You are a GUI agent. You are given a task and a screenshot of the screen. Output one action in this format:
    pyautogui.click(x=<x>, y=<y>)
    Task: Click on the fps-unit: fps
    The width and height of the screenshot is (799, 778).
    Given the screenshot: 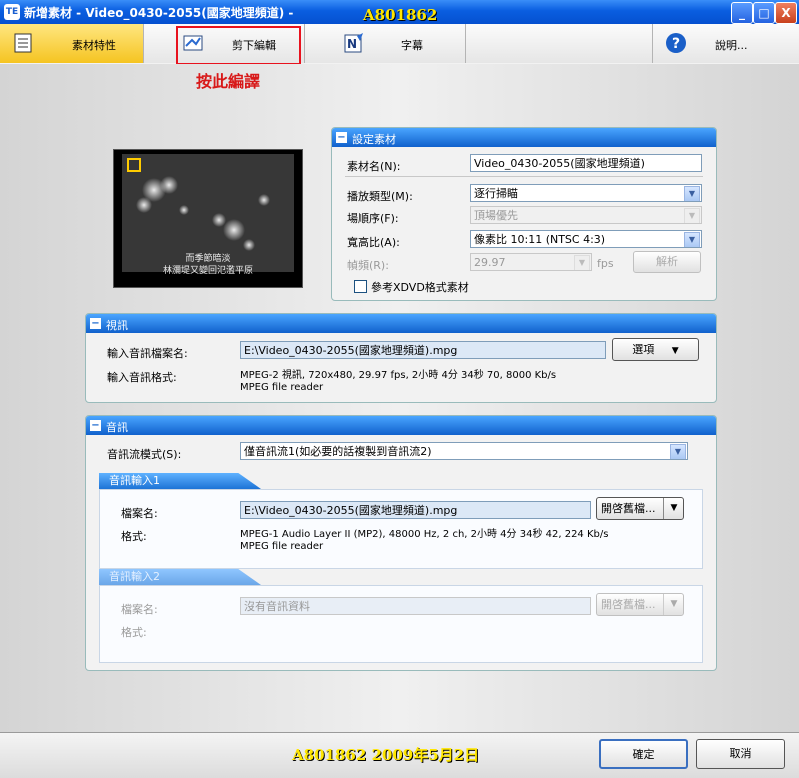 What is the action you would take?
    pyautogui.click(x=605, y=263)
    